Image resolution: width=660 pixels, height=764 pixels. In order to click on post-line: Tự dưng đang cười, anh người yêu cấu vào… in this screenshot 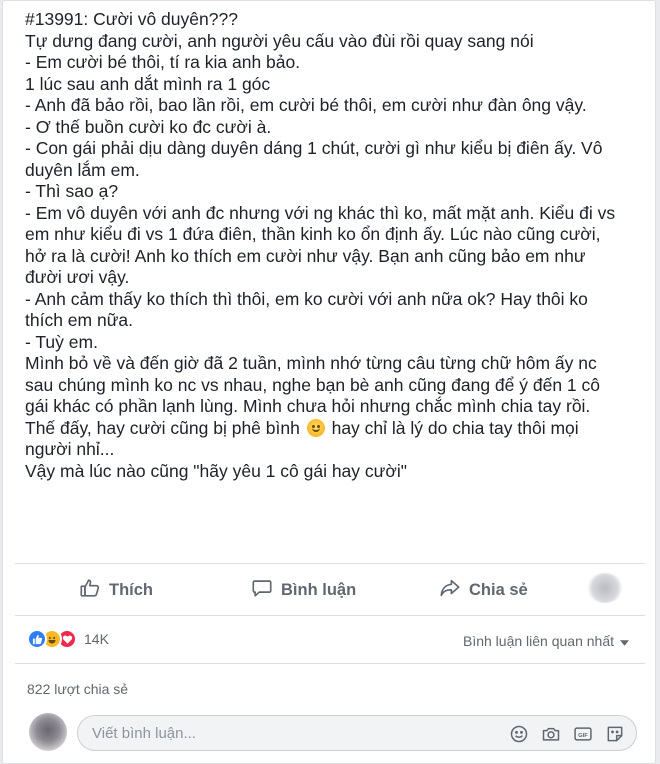, I will do `click(279, 40)`.